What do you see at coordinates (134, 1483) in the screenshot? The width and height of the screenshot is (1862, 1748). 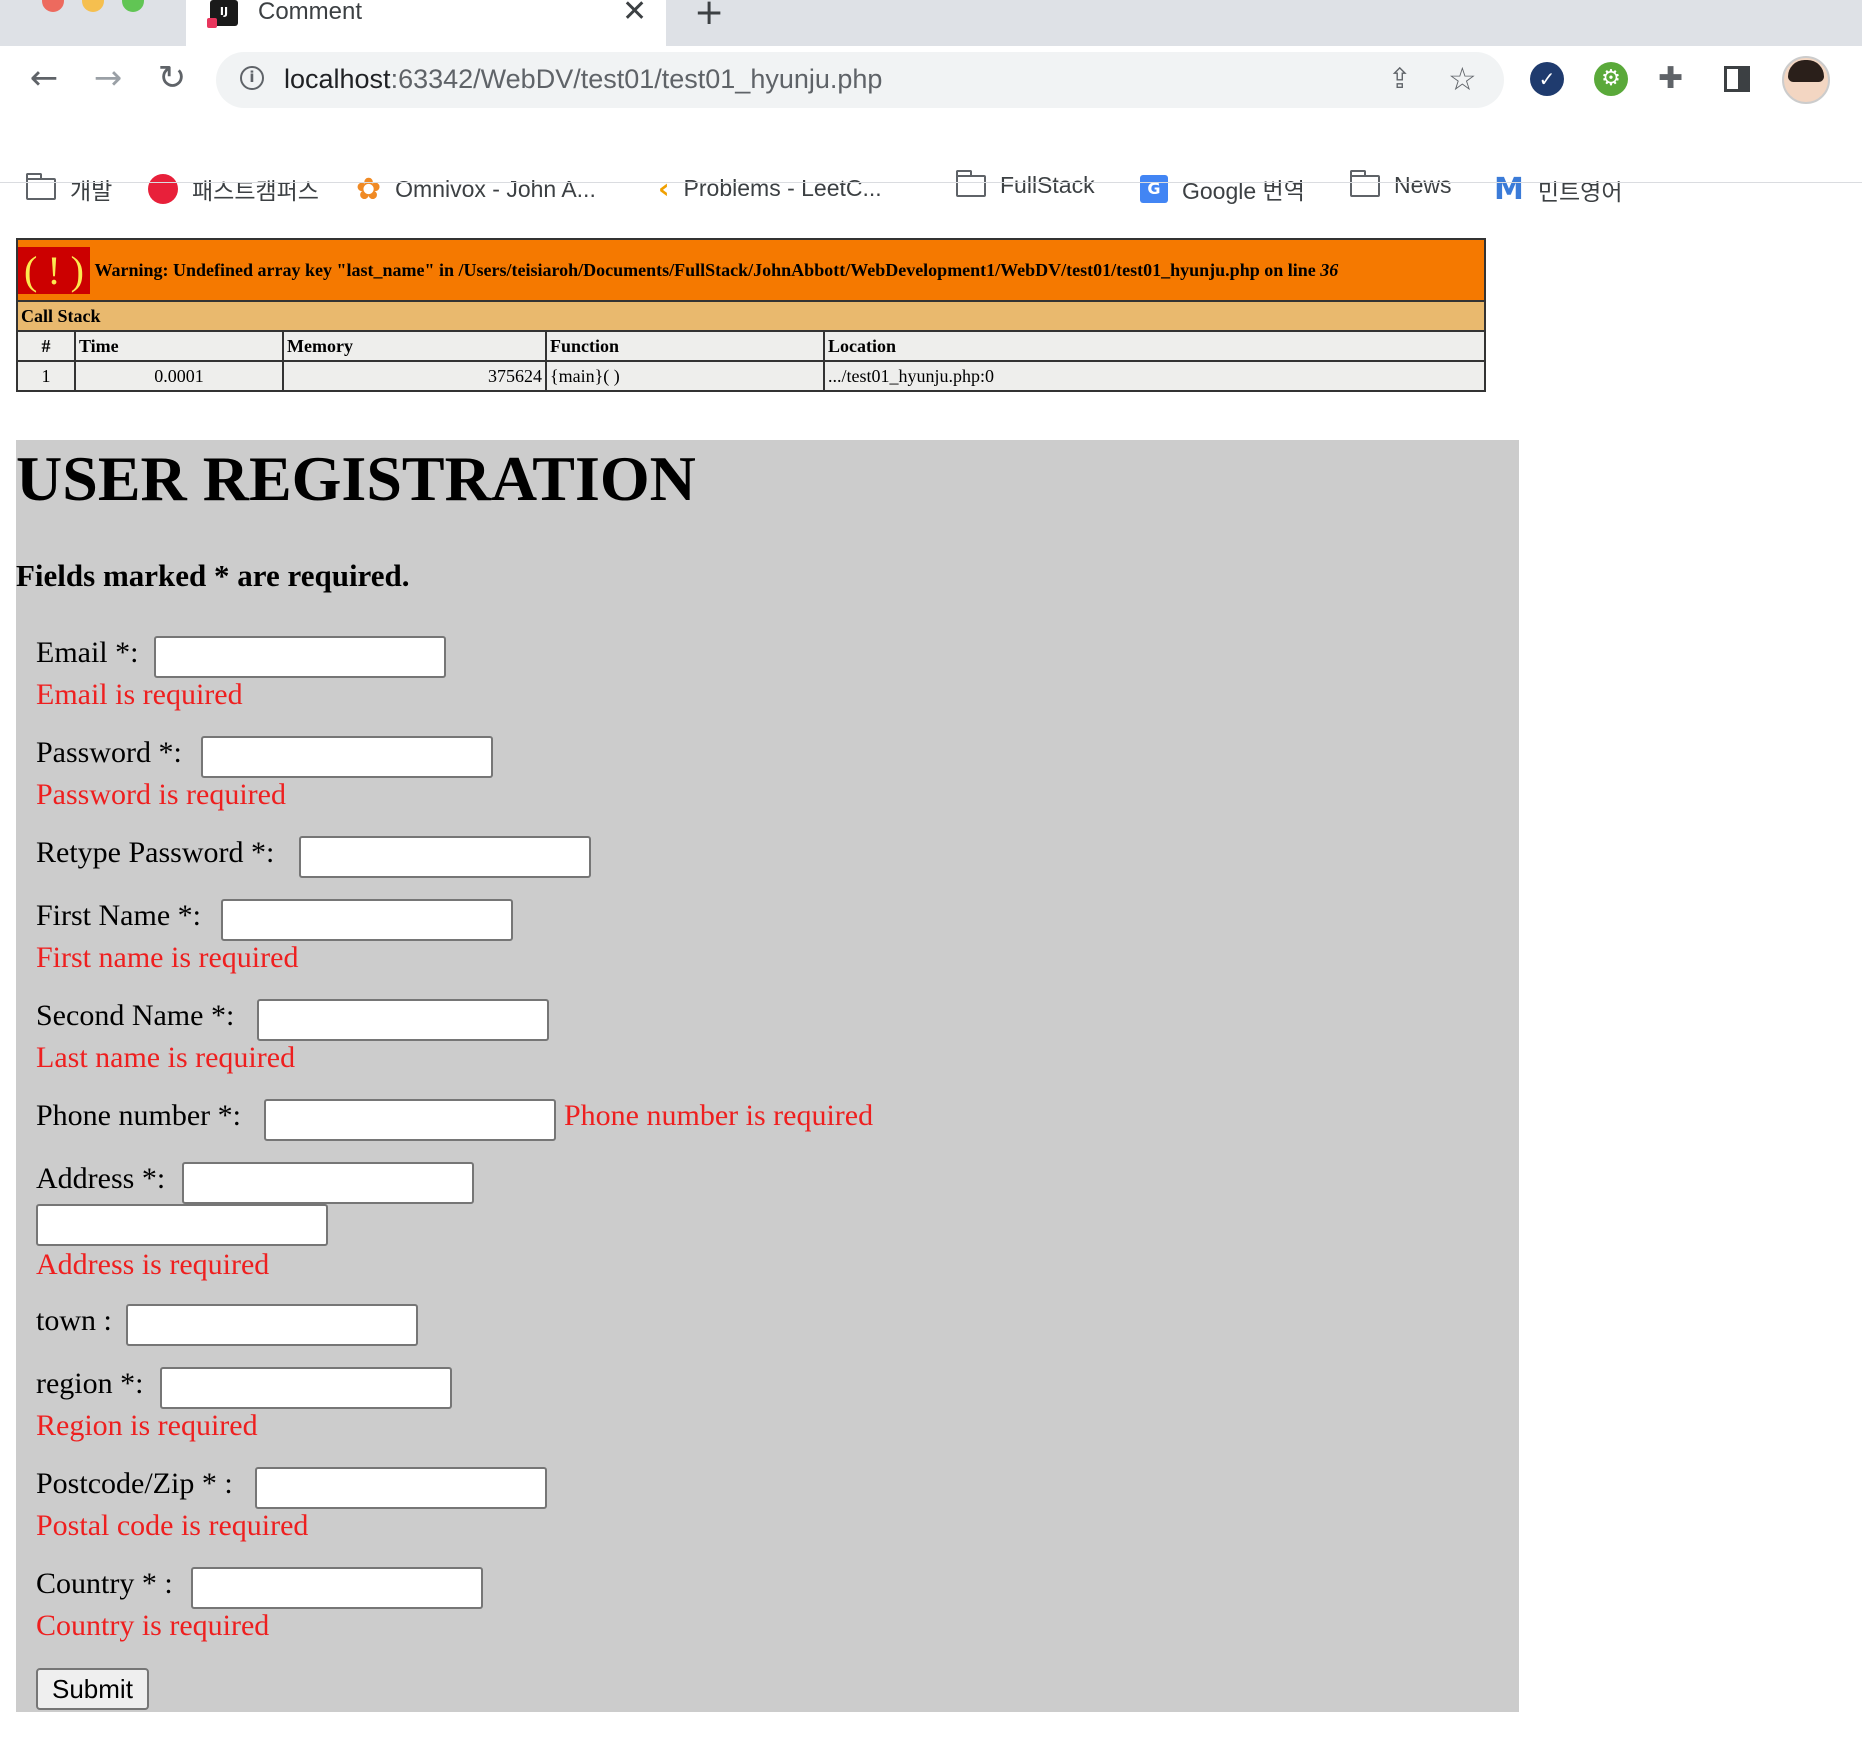 I see `postcode-label: Postcode/Zip * :` at bounding box center [134, 1483].